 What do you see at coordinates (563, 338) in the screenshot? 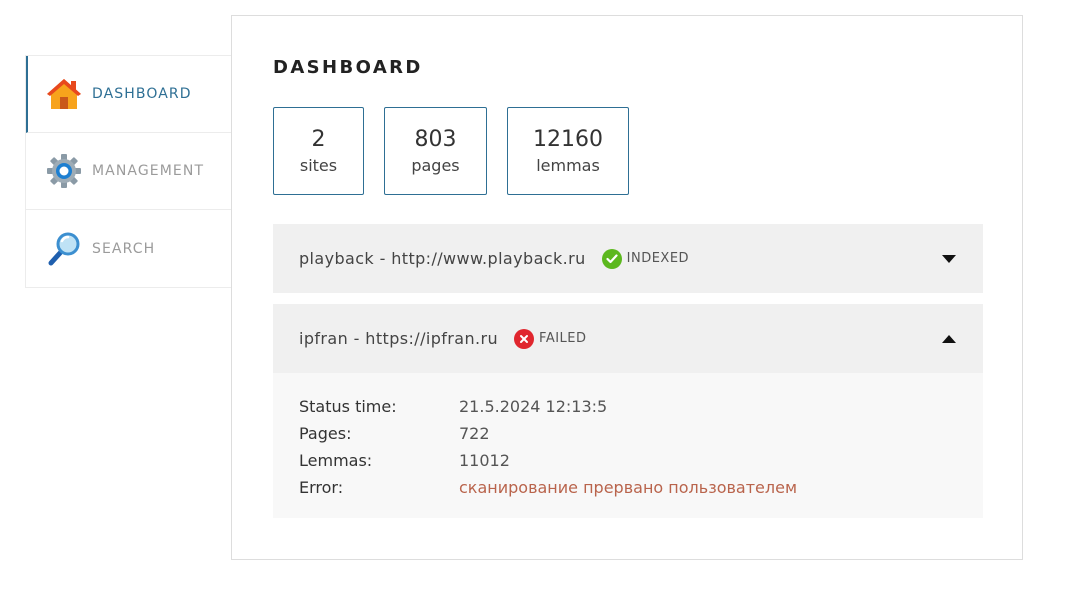
I see `status-text: FAILED` at bounding box center [563, 338].